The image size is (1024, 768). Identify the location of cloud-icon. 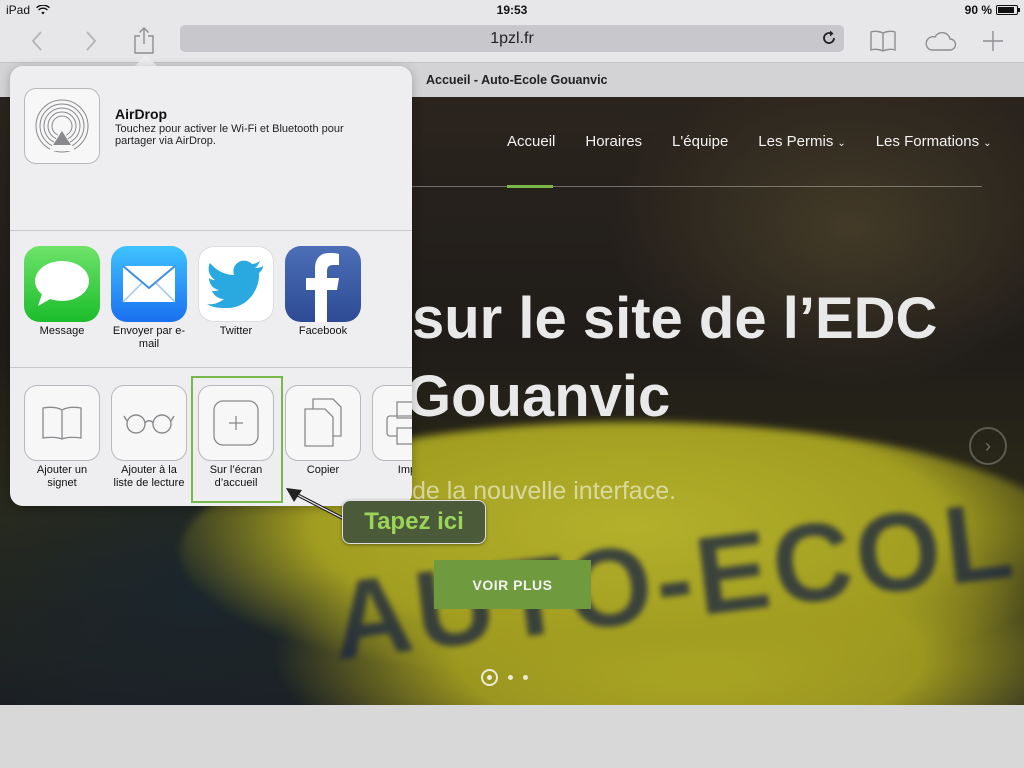
(941, 41).